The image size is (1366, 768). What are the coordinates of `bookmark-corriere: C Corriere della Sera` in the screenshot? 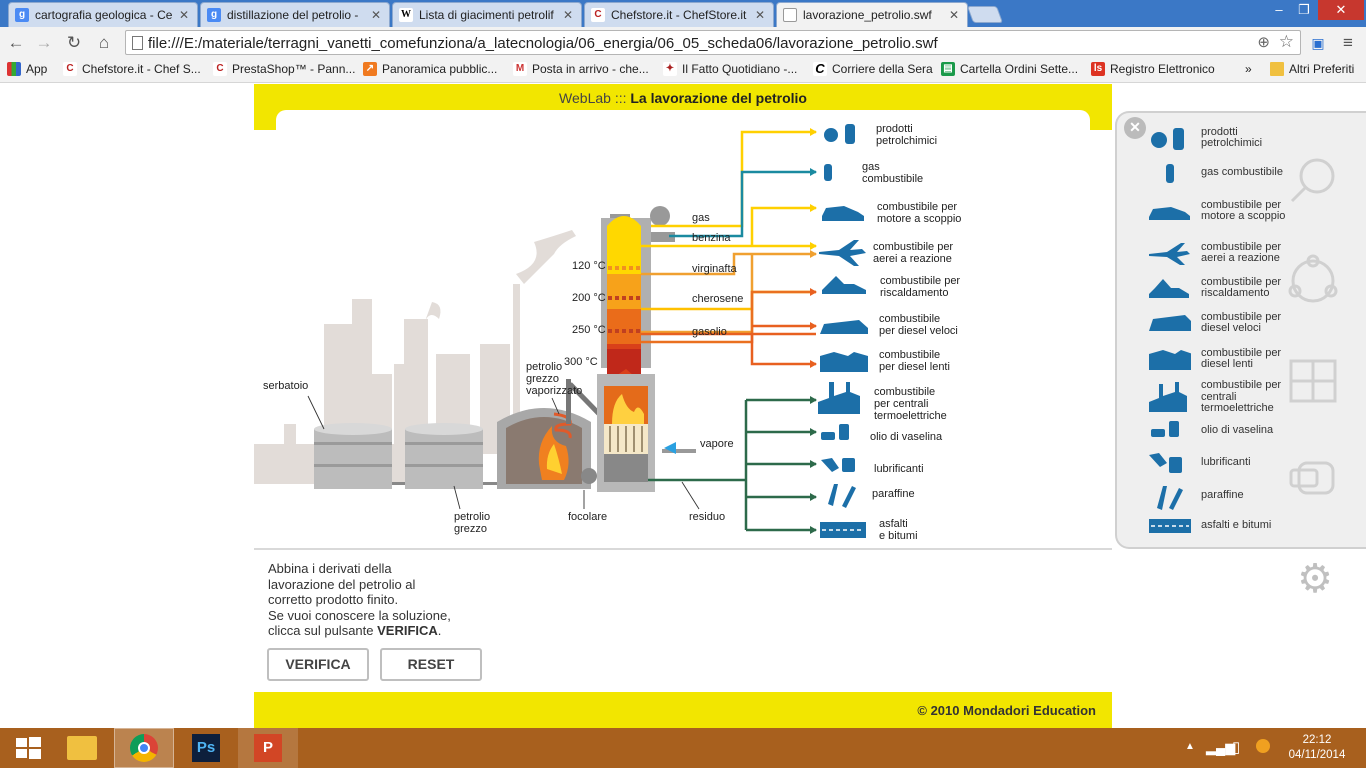 It's located at (873, 69).